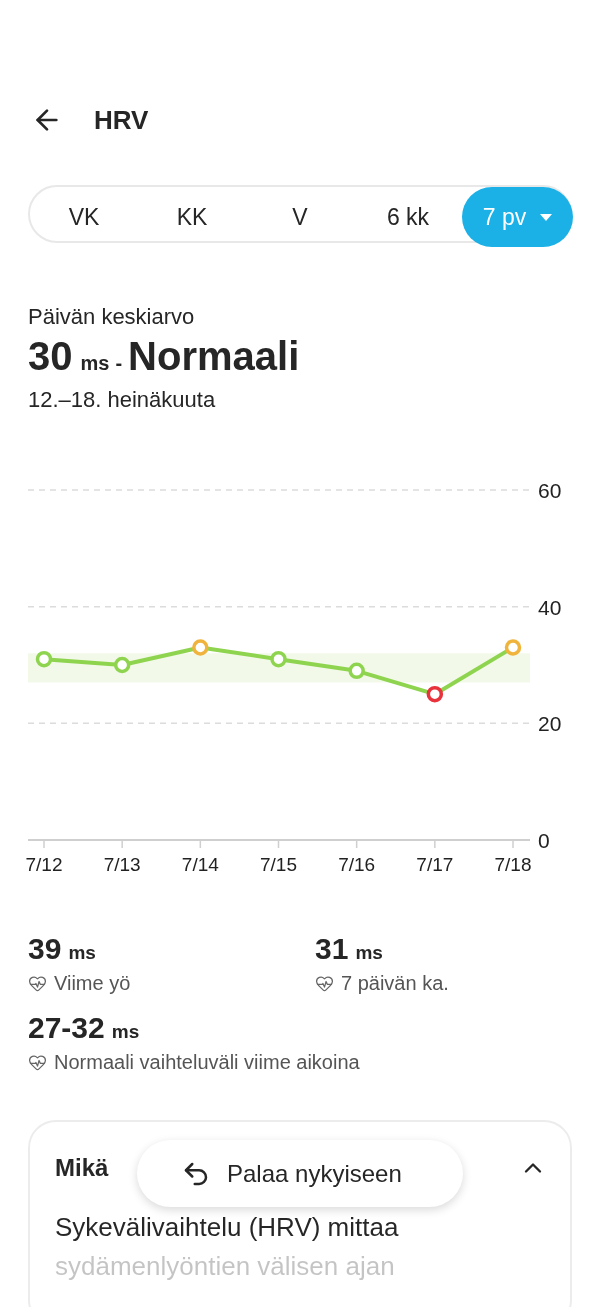 This screenshot has width=600, height=1307. What do you see at coordinates (66, 1028) in the screenshot?
I see `stat-value: 27-32` at bounding box center [66, 1028].